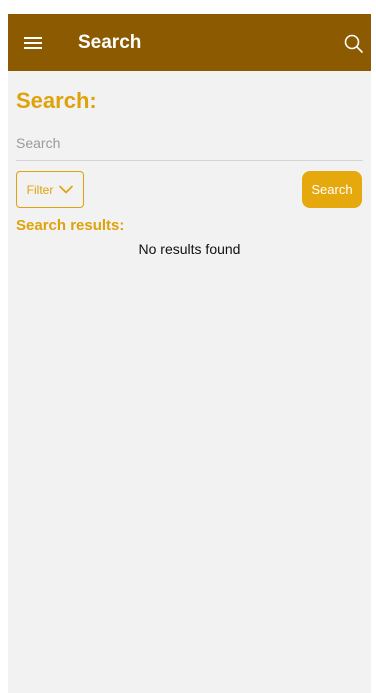 This screenshot has height=693, width=376. Describe the element at coordinates (110, 42) in the screenshot. I see `page-title: Search` at that location.